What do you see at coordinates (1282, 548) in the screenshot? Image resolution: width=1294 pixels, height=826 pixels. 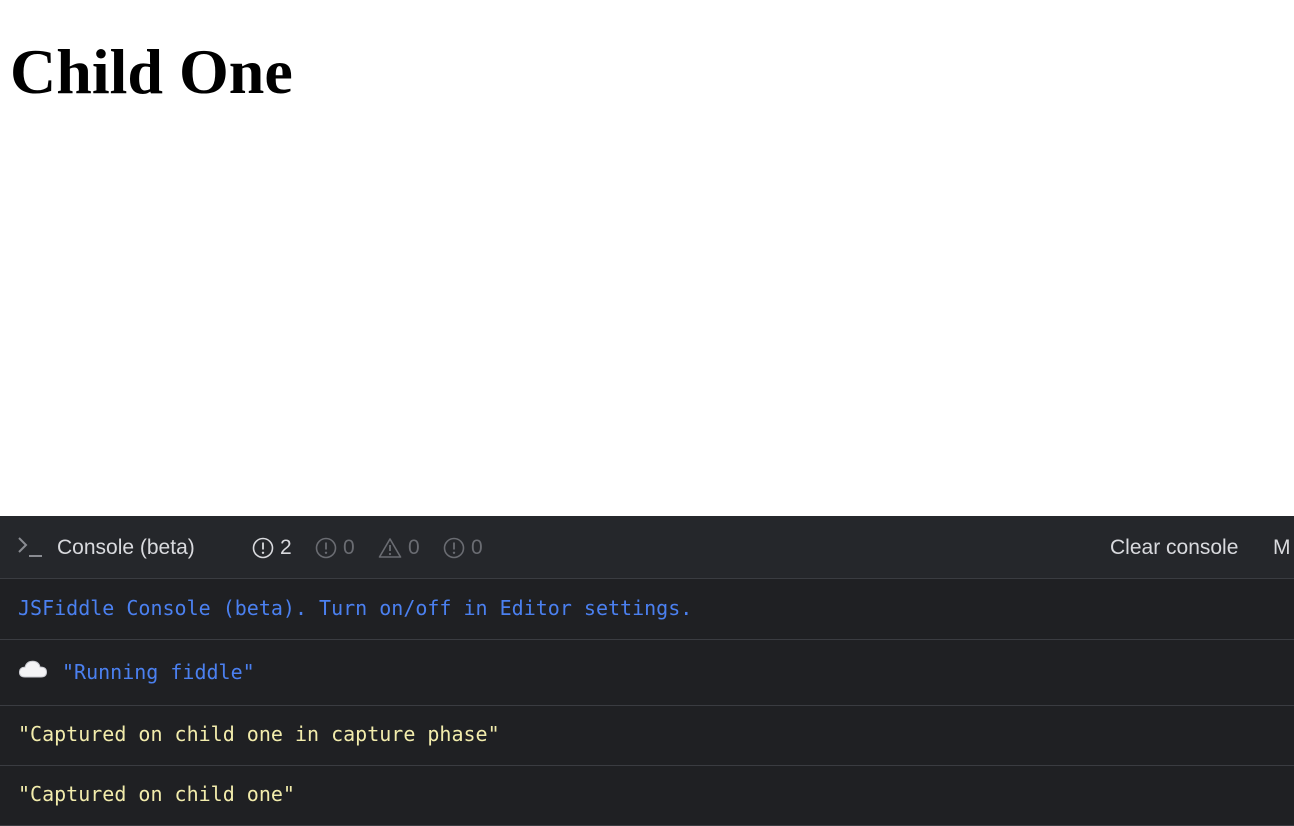 I see `more-button: M` at bounding box center [1282, 548].